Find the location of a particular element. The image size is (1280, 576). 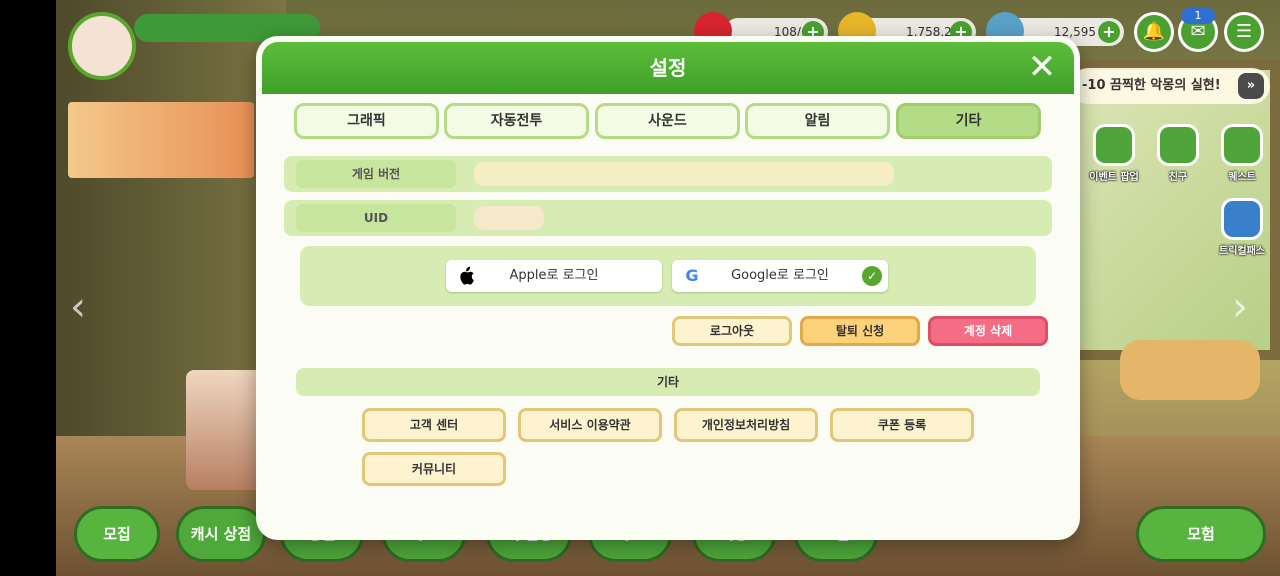

friend-icon is located at coordinates (1178, 145).